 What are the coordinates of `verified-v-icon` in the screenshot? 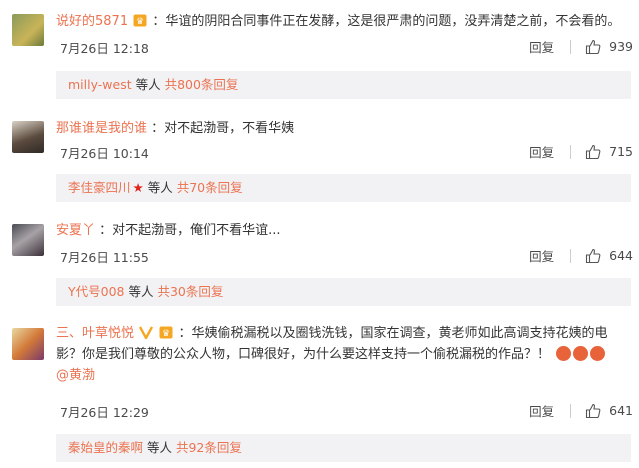 It's located at (146, 332).